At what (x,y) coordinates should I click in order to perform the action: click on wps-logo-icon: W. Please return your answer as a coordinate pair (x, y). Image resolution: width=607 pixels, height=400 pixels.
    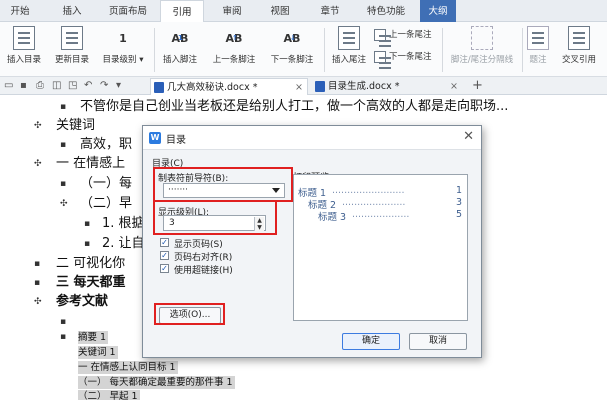
    Looking at the image, I should click on (155, 138).